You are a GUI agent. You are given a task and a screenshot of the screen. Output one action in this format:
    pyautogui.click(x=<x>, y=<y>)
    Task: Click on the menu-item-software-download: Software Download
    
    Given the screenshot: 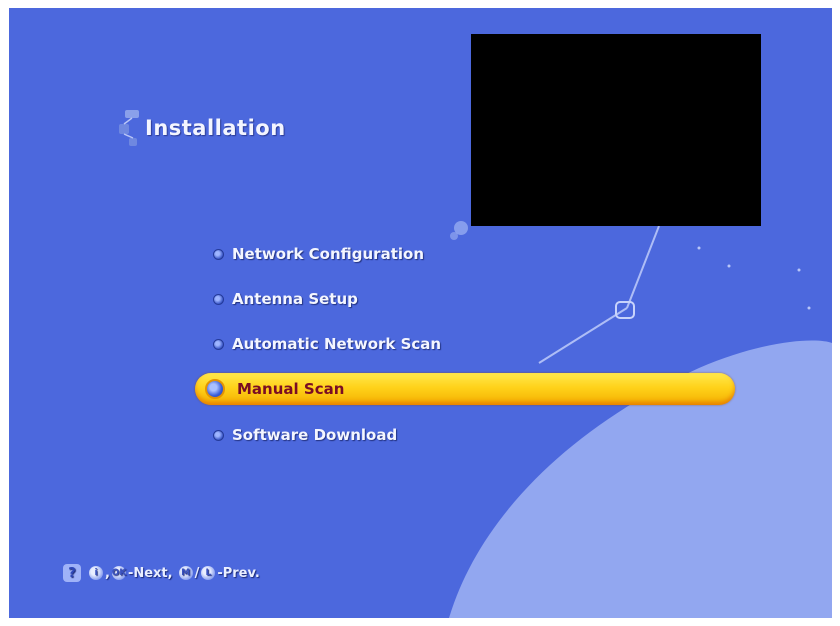 What is the action you would take?
    pyautogui.click(x=305, y=435)
    